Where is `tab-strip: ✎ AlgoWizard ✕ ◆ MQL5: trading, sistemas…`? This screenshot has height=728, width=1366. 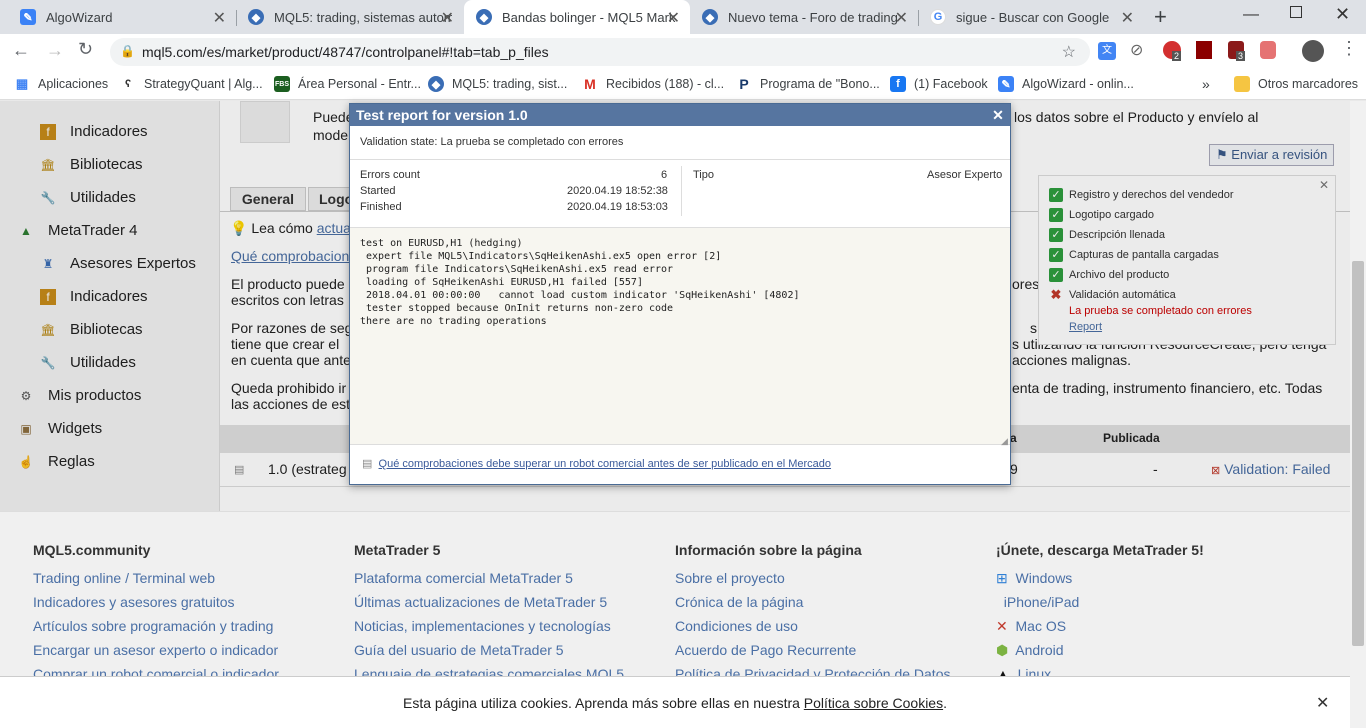
tab-strip: ✎ AlgoWizard ✕ ◆ MQL5: trading, sistemas… is located at coordinates (683, 17).